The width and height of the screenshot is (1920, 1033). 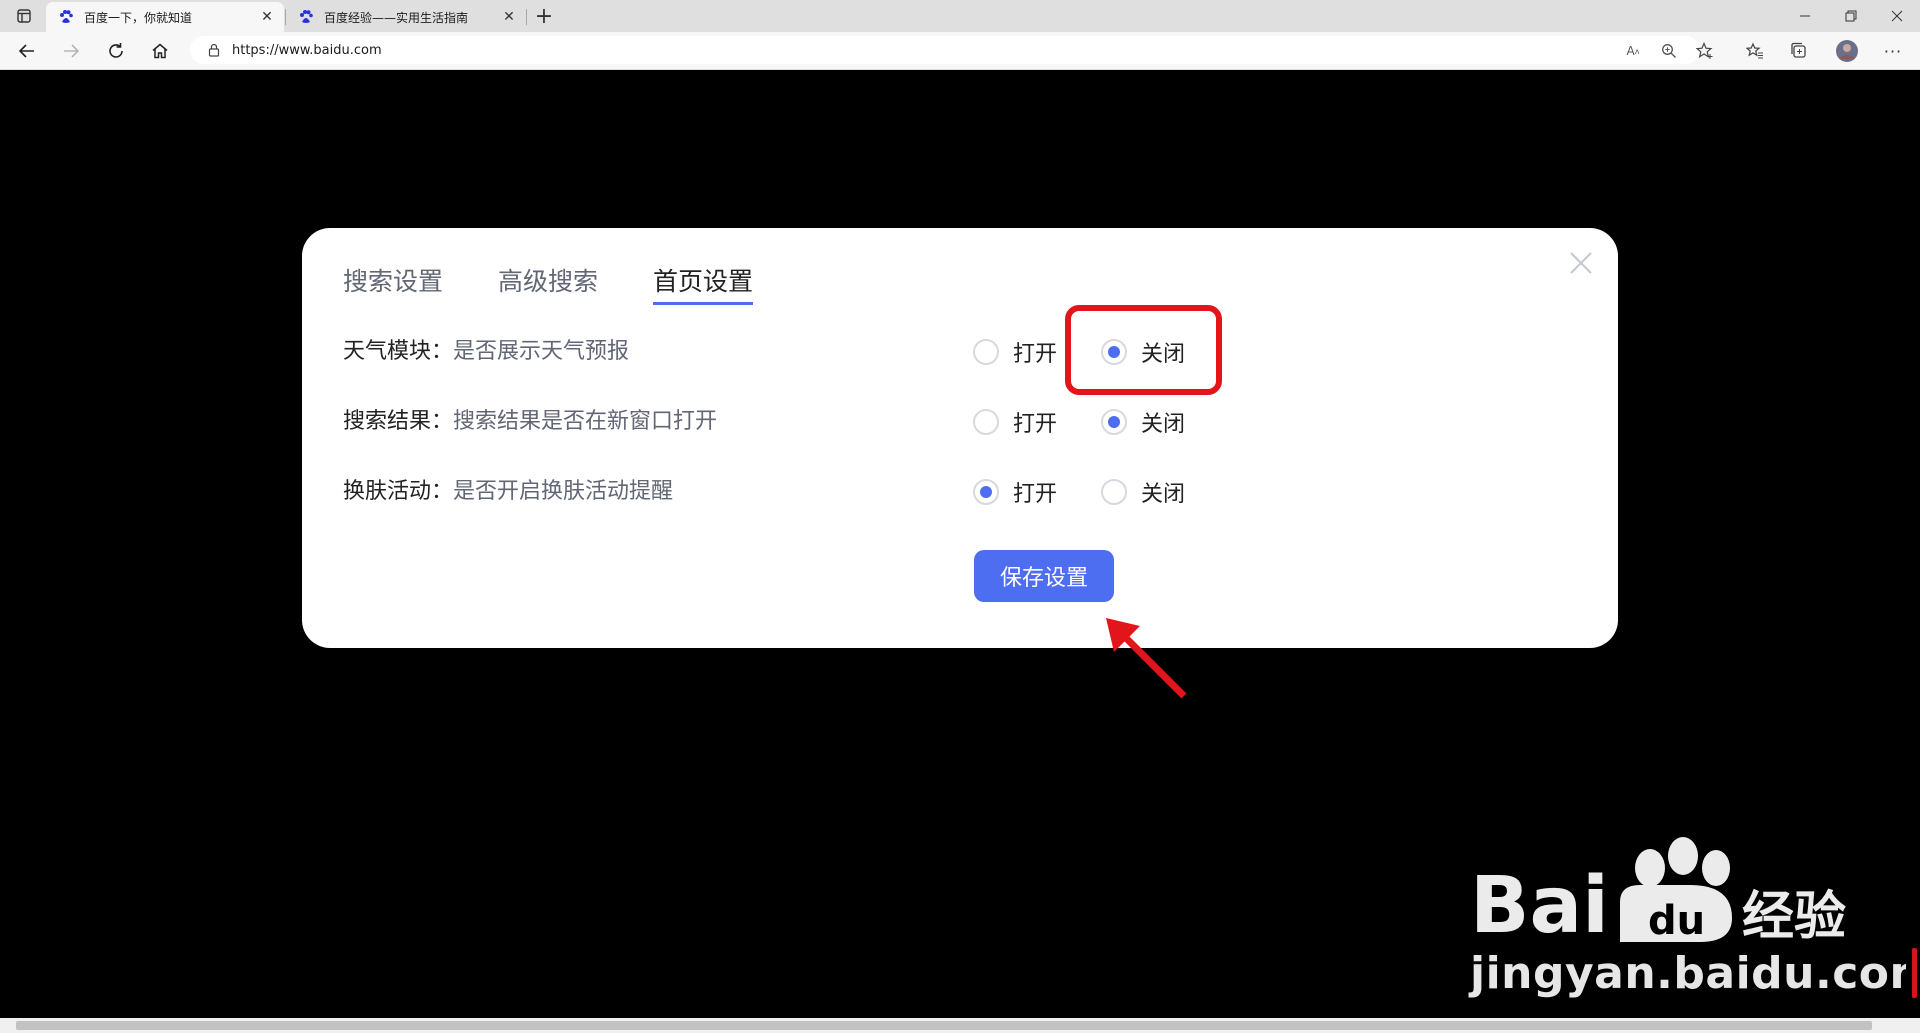 I want to click on setting-row-search-results: 搜索结果：搜索结果是否在新窗口打开, so click(x=530, y=422).